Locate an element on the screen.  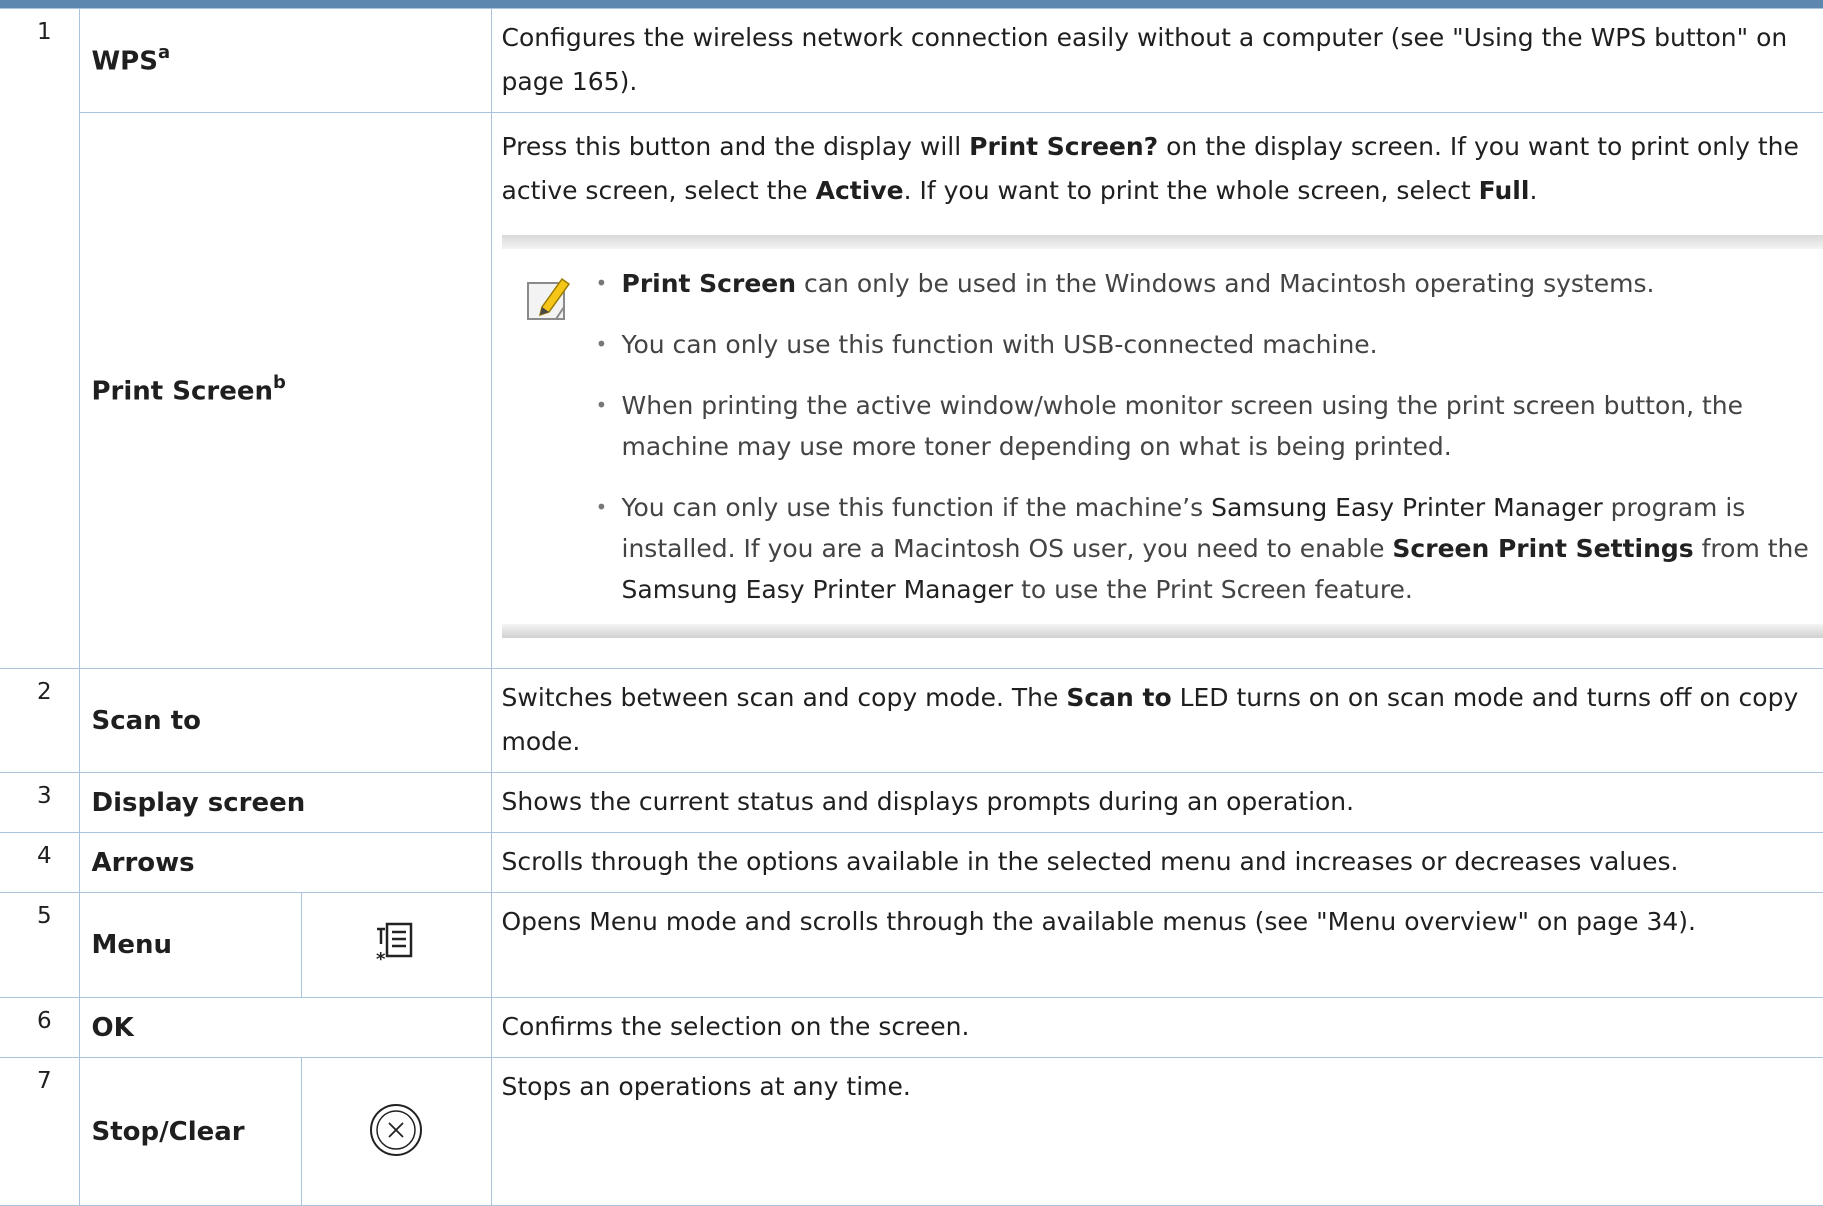
row-number: 2 is located at coordinates (39, 721).